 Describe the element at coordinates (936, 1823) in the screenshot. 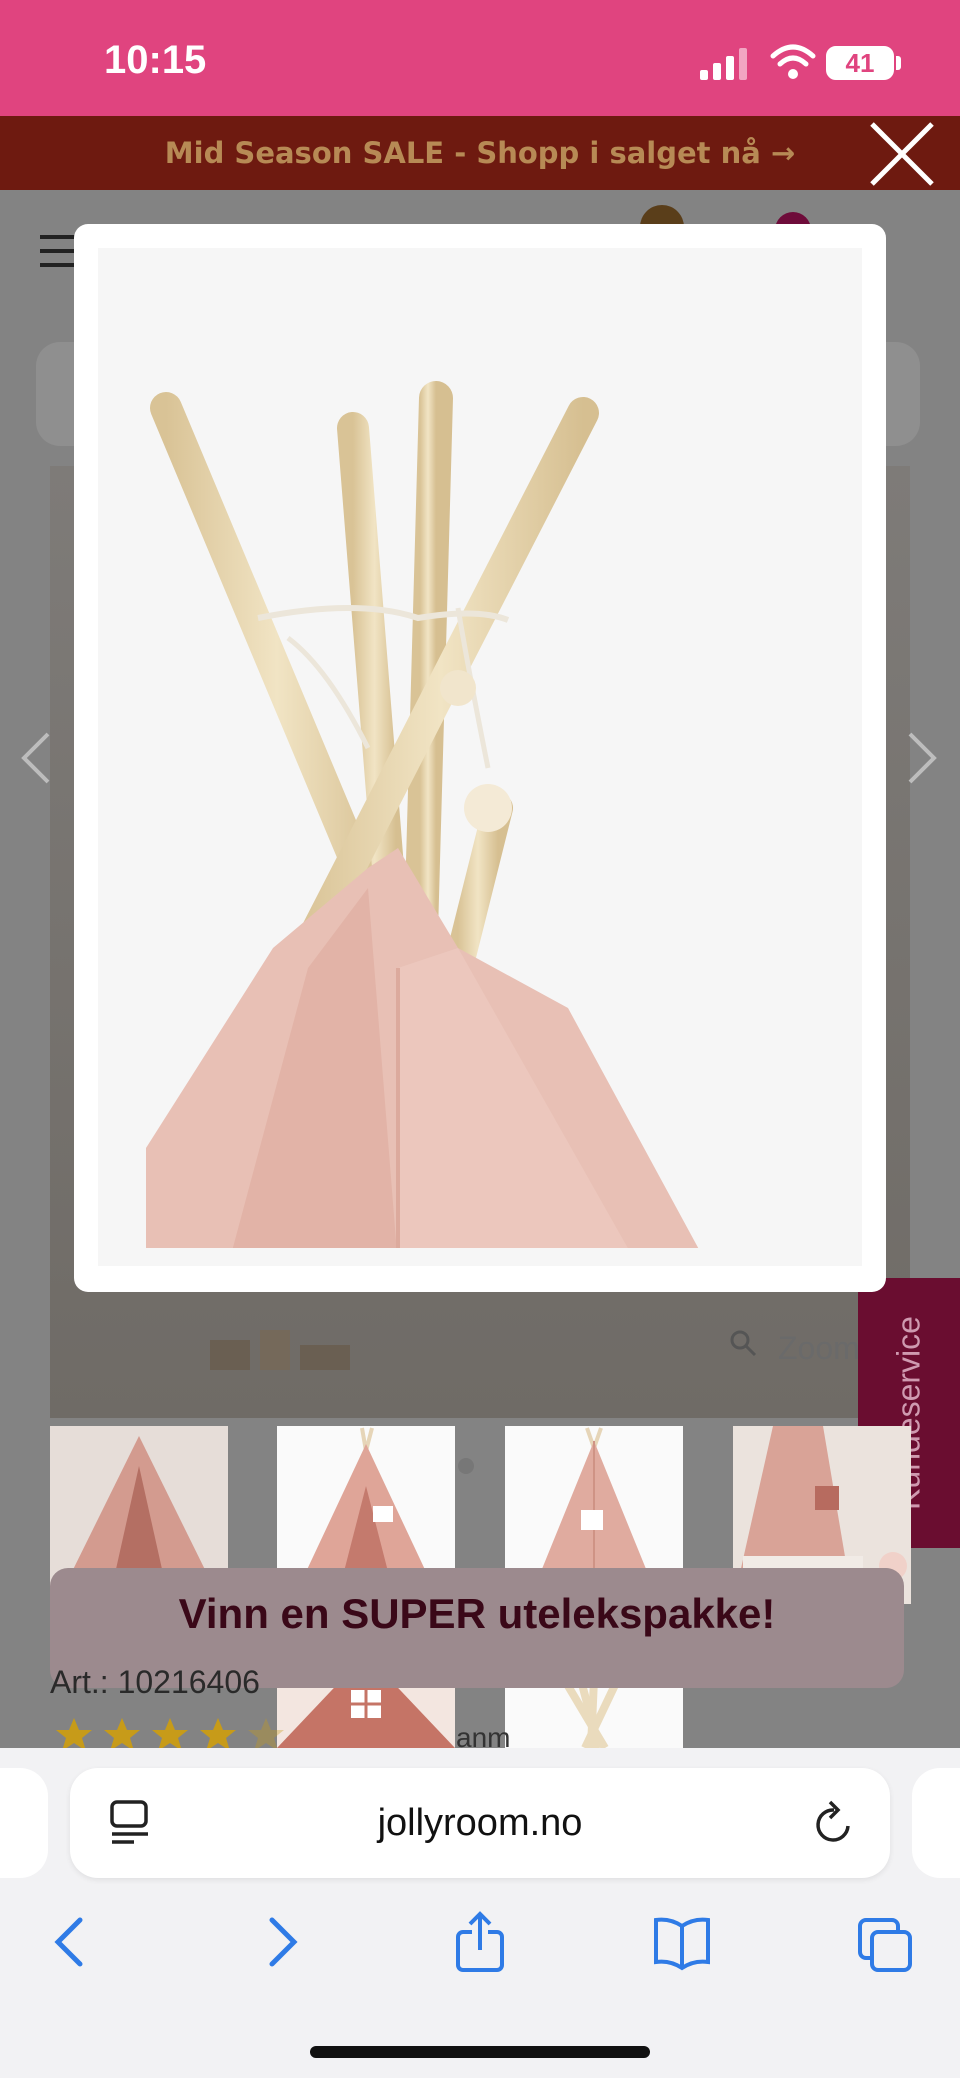

I see `next-tab-edge` at that location.